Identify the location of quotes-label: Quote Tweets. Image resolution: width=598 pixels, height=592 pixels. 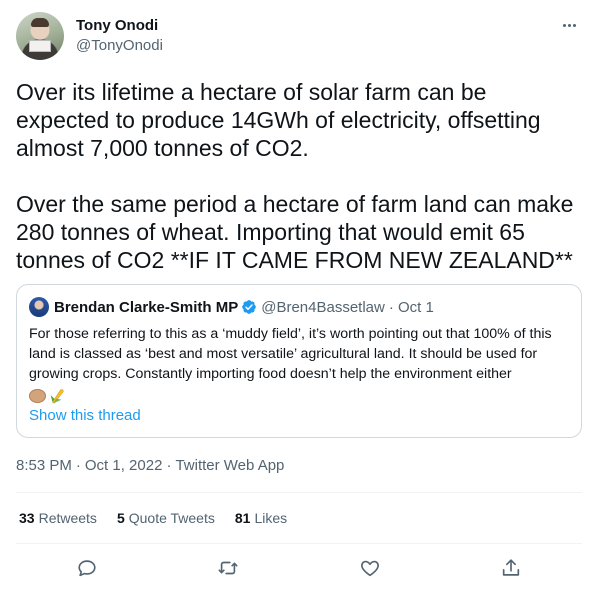
(171, 518).